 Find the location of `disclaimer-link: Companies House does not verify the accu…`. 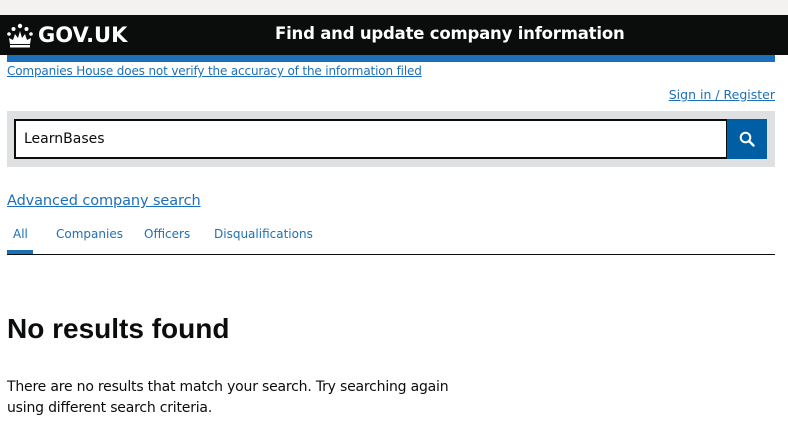

disclaimer-link: Companies House does not verify the accu… is located at coordinates (214, 71).